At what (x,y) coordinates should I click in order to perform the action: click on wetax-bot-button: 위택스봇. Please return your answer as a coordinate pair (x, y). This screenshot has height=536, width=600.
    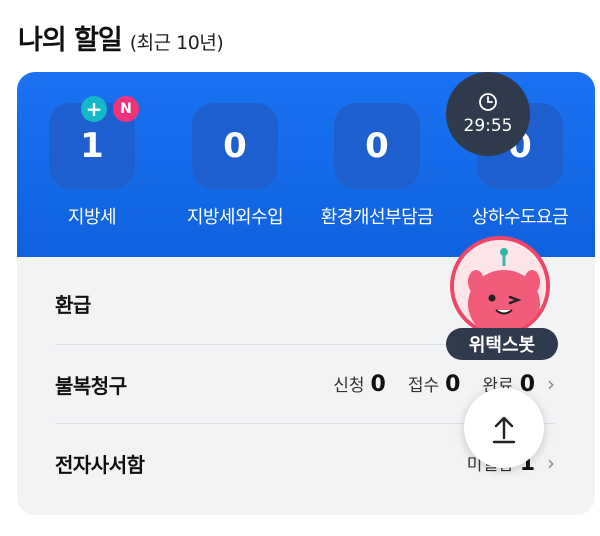
    Looking at the image, I should click on (502, 298).